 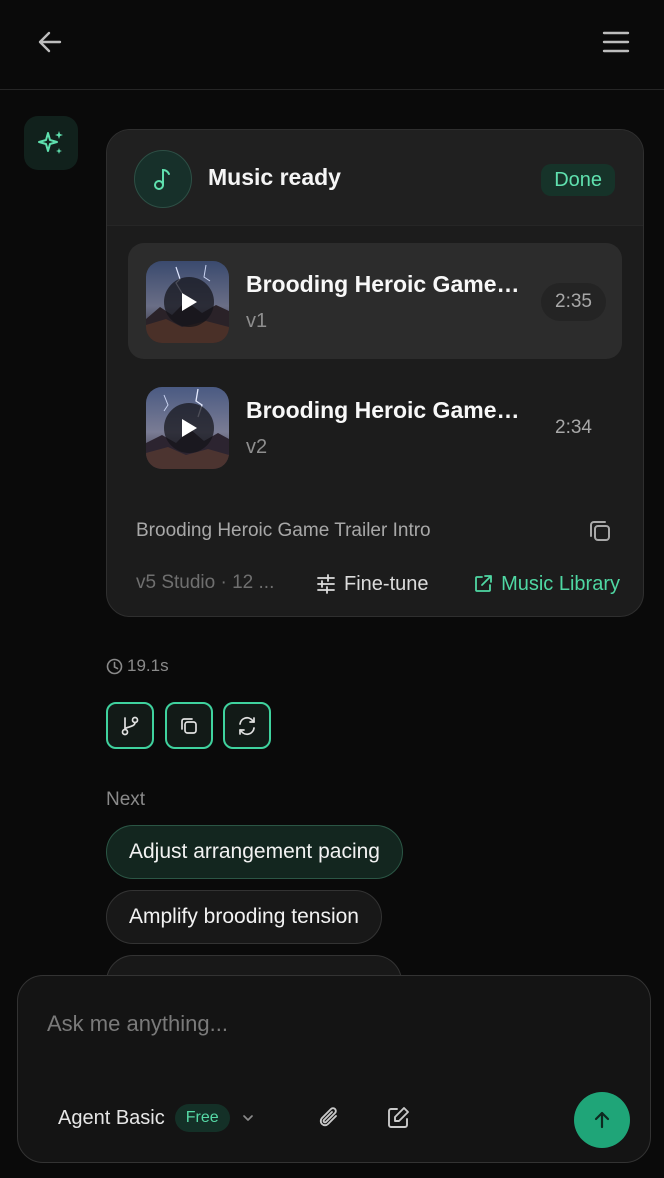 I want to click on chevron-down-icon, so click(x=247, y=1118).